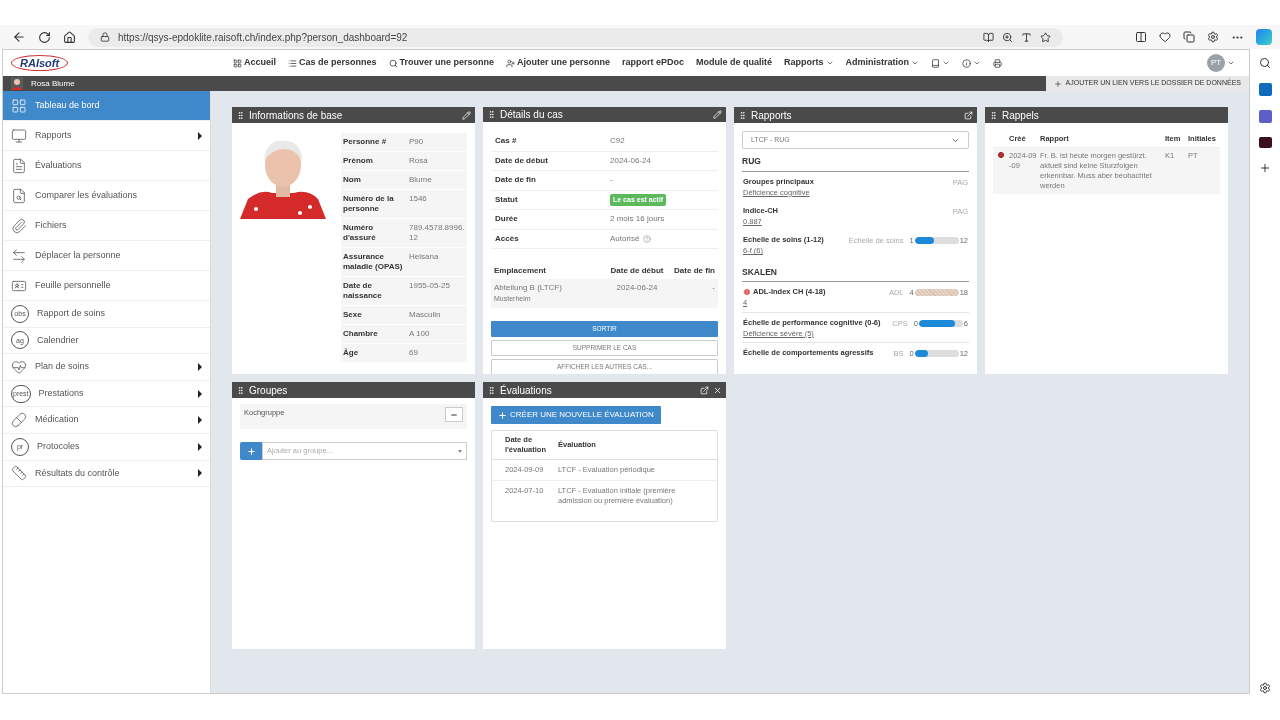  Describe the element at coordinates (611, 180) in the screenshot. I see `field-value: -` at that location.